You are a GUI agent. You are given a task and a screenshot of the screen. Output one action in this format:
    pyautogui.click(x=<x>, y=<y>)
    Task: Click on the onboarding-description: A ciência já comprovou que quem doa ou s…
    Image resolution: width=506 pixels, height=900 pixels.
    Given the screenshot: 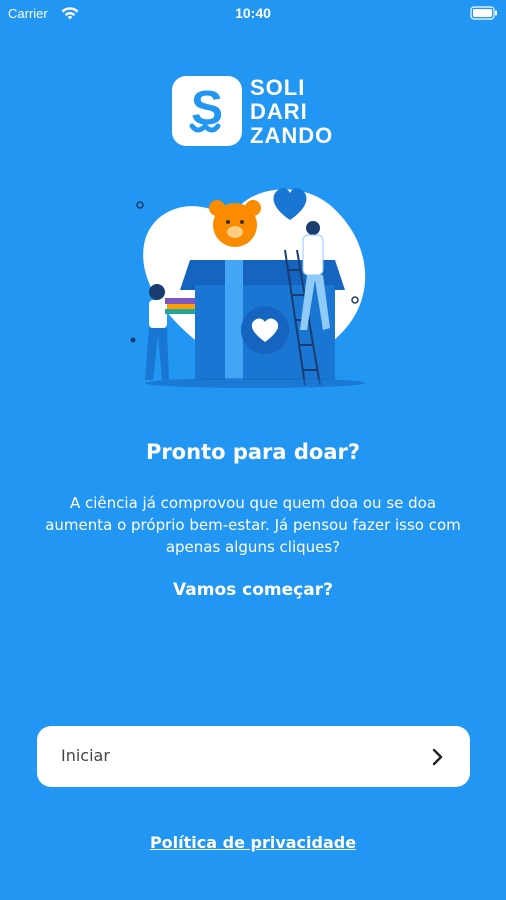 What is the action you would take?
    pyautogui.click(x=253, y=525)
    